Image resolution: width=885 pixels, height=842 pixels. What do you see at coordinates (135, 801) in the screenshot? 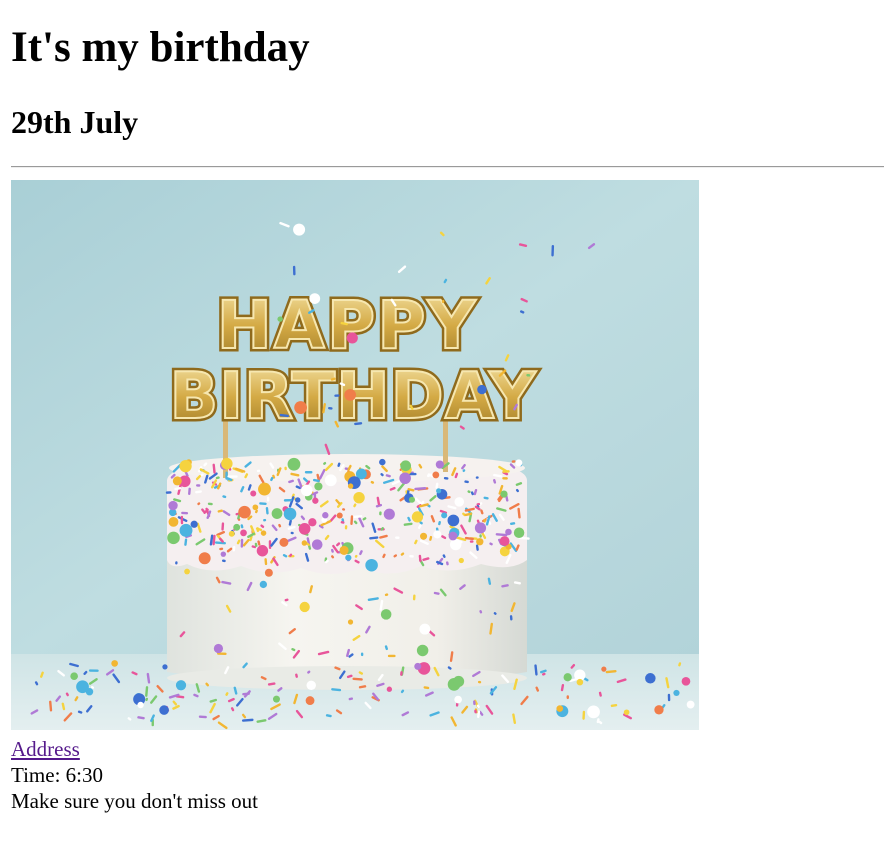
I see `event-note: Make sure you don't miss out` at bounding box center [135, 801].